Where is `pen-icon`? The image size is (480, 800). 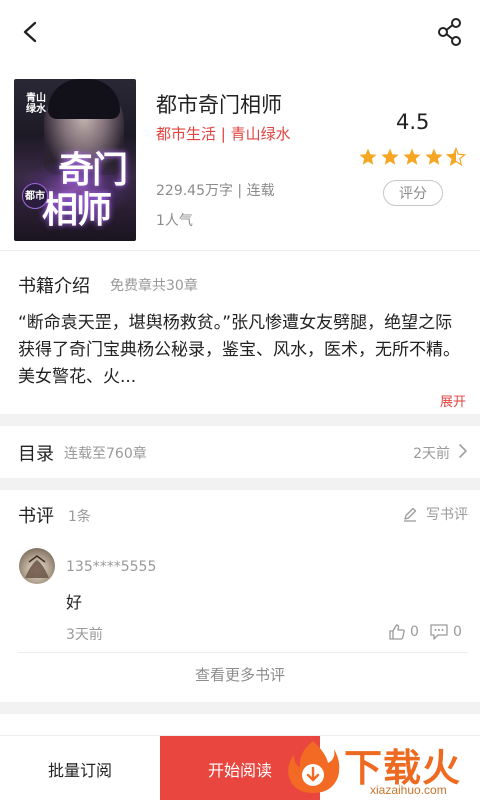 pen-icon is located at coordinates (410, 514).